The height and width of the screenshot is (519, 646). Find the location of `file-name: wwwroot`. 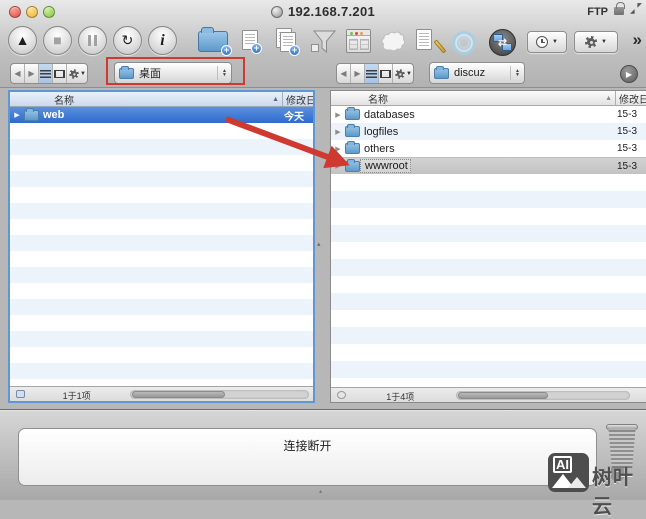

file-name: wwwroot is located at coordinates (385, 166).